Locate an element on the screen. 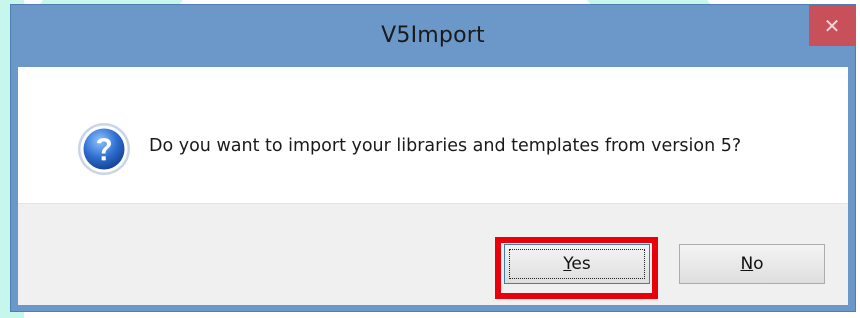  close-icon: ✕ is located at coordinates (832, 25).